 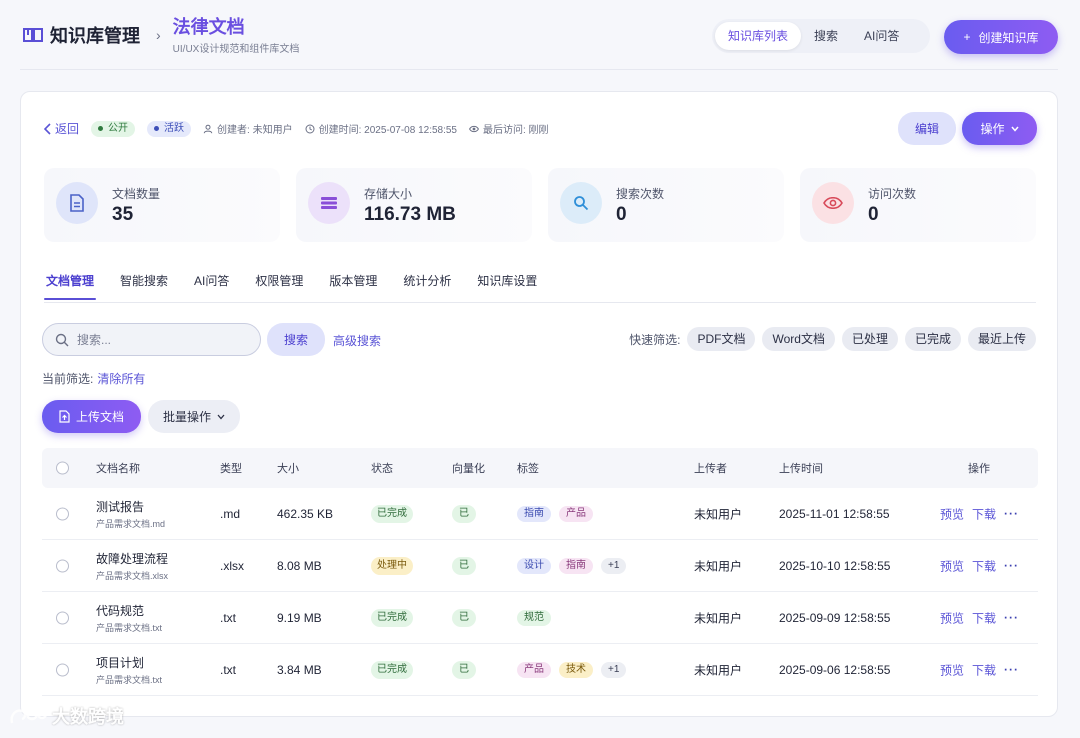 What do you see at coordinates (381, 128) in the screenshot?
I see `created-time-info: 创建时间: 2025-07-08 12:58:55` at bounding box center [381, 128].